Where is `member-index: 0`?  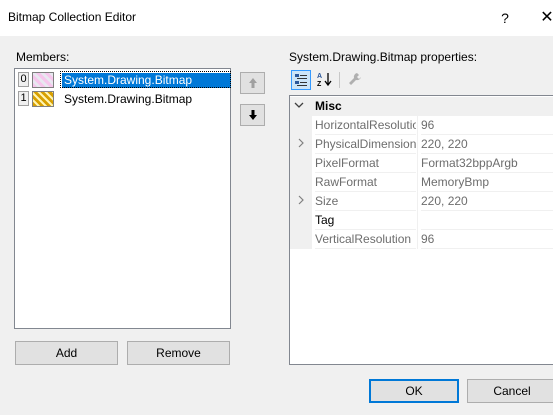 member-index: 0 is located at coordinates (23, 79).